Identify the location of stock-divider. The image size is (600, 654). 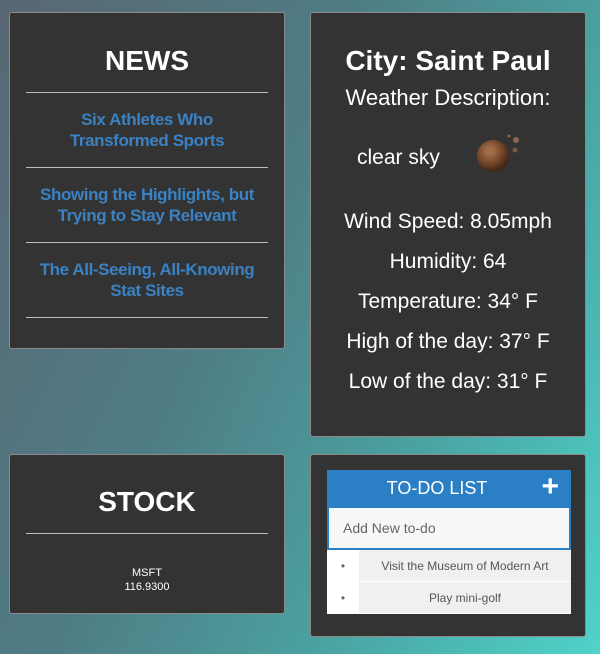
(147, 533).